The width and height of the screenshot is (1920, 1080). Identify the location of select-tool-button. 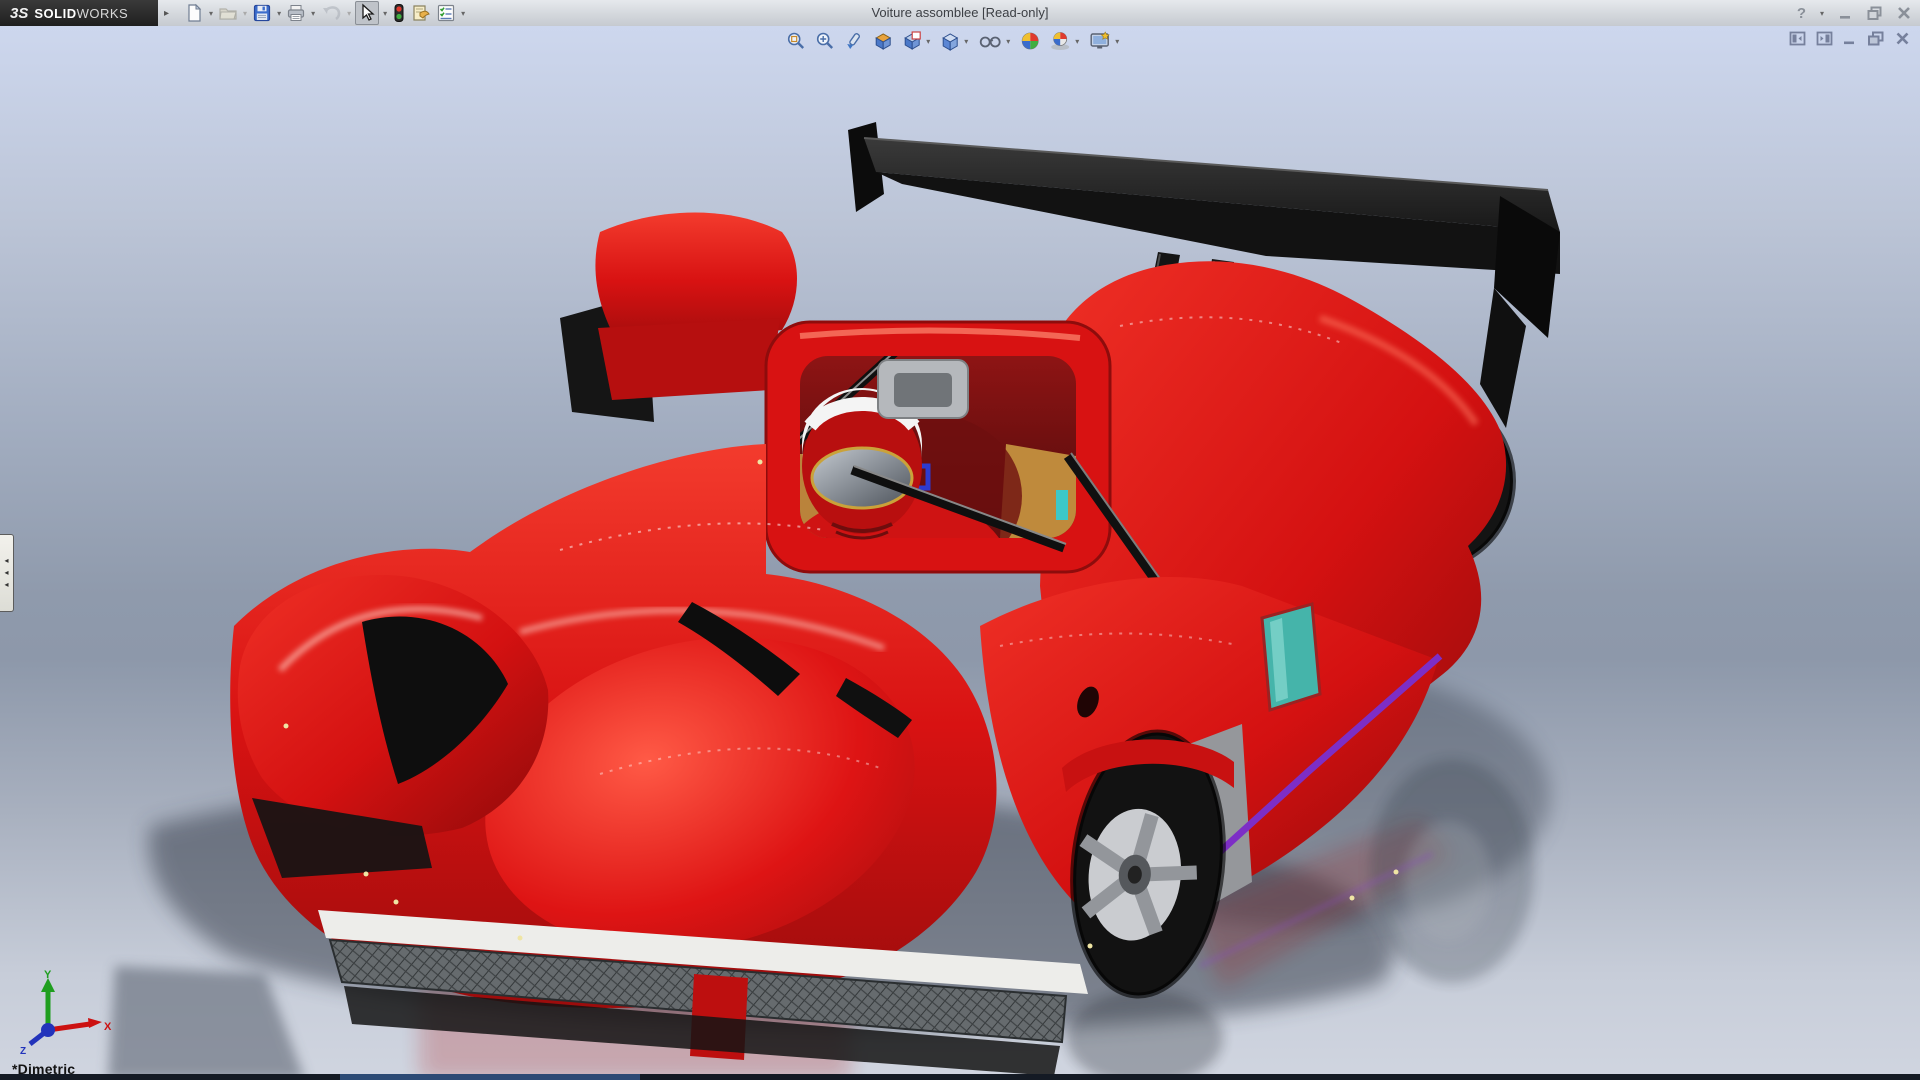
(367, 13).